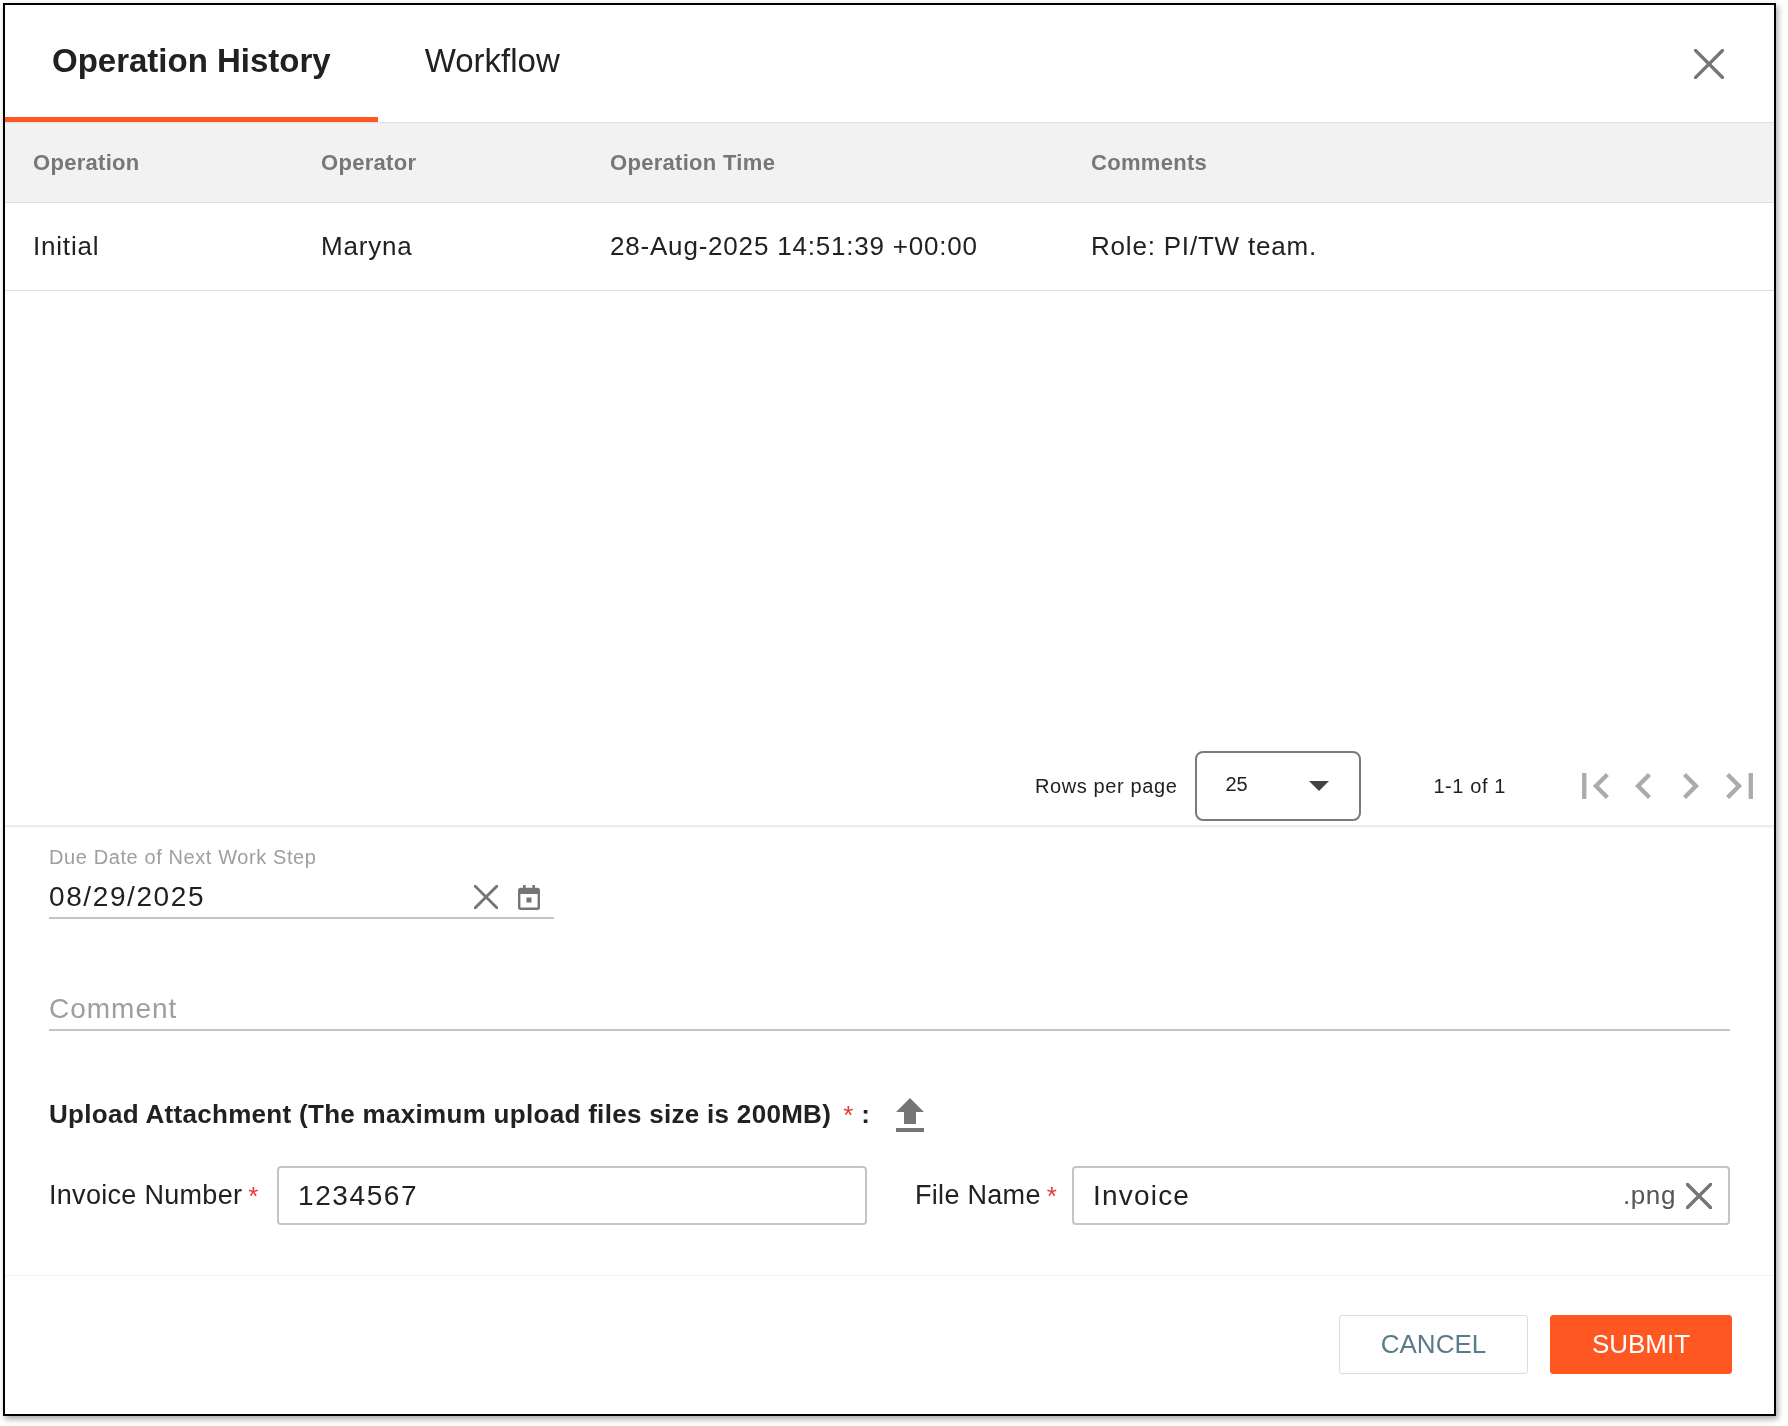 Image resolution: width=1788 pixels, height=1426 pixels. I want to click on last-page-icon, so click(1739, 786).